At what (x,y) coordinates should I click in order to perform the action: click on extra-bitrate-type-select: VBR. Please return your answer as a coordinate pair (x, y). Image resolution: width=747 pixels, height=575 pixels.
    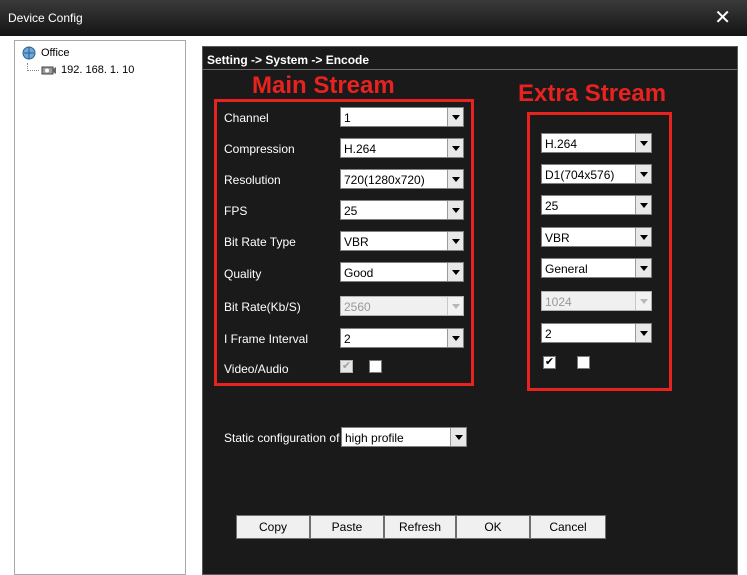
    Looking at the image, I should click on (596, 237).